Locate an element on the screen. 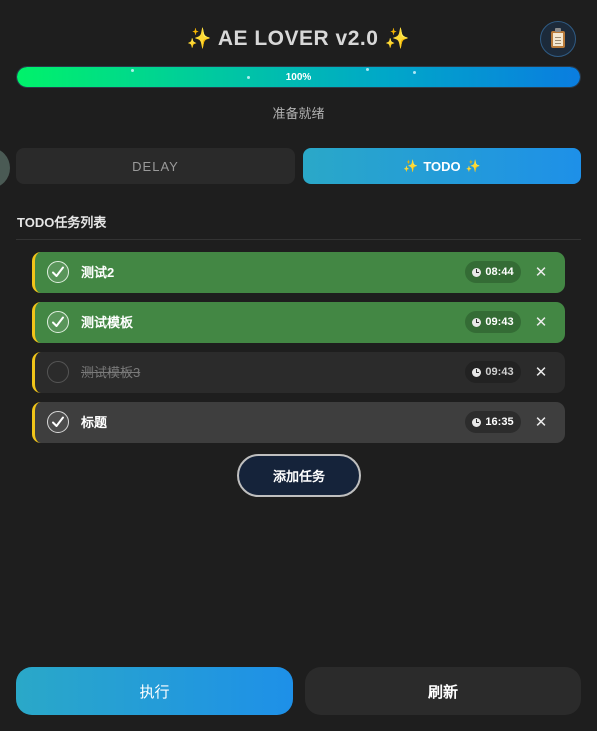 The image size is (597, 731). refresh-button: 刷新 is located at coordinates (443, 691).